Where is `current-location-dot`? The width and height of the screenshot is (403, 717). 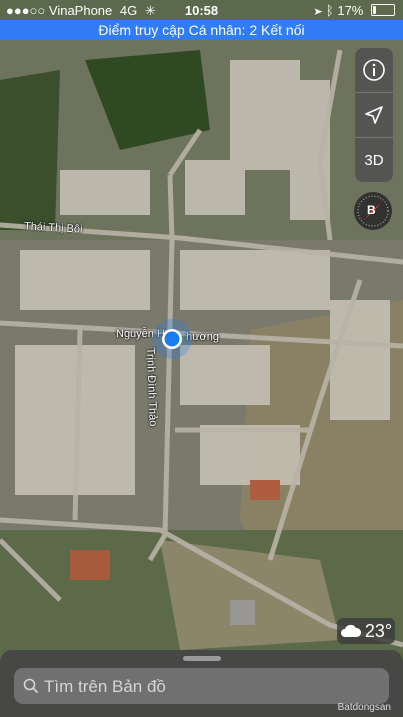 current-location-dot is located at coordinates (172, 339).